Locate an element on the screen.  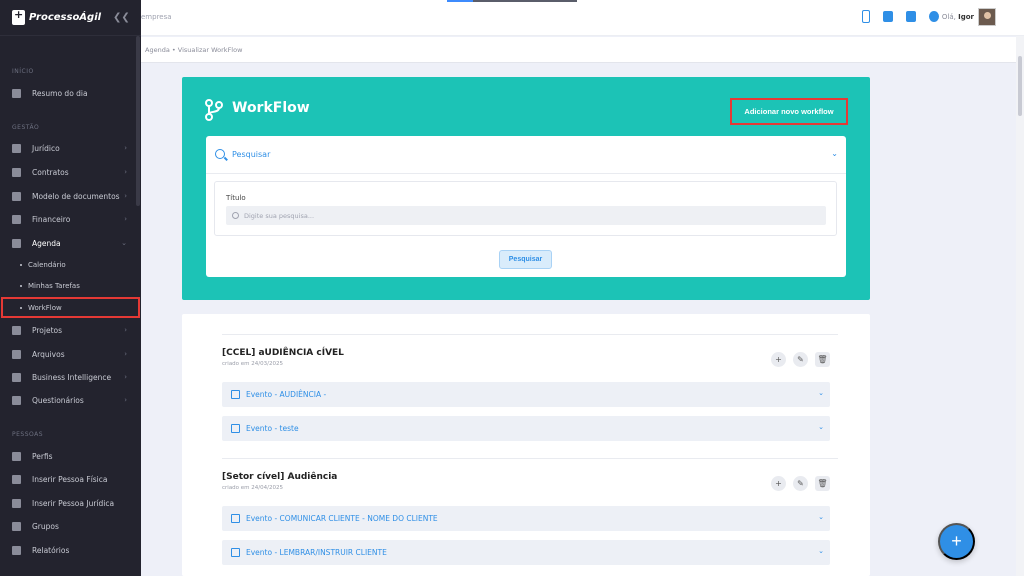
page-title: WorkFlow is located at coordinates (271, 108).